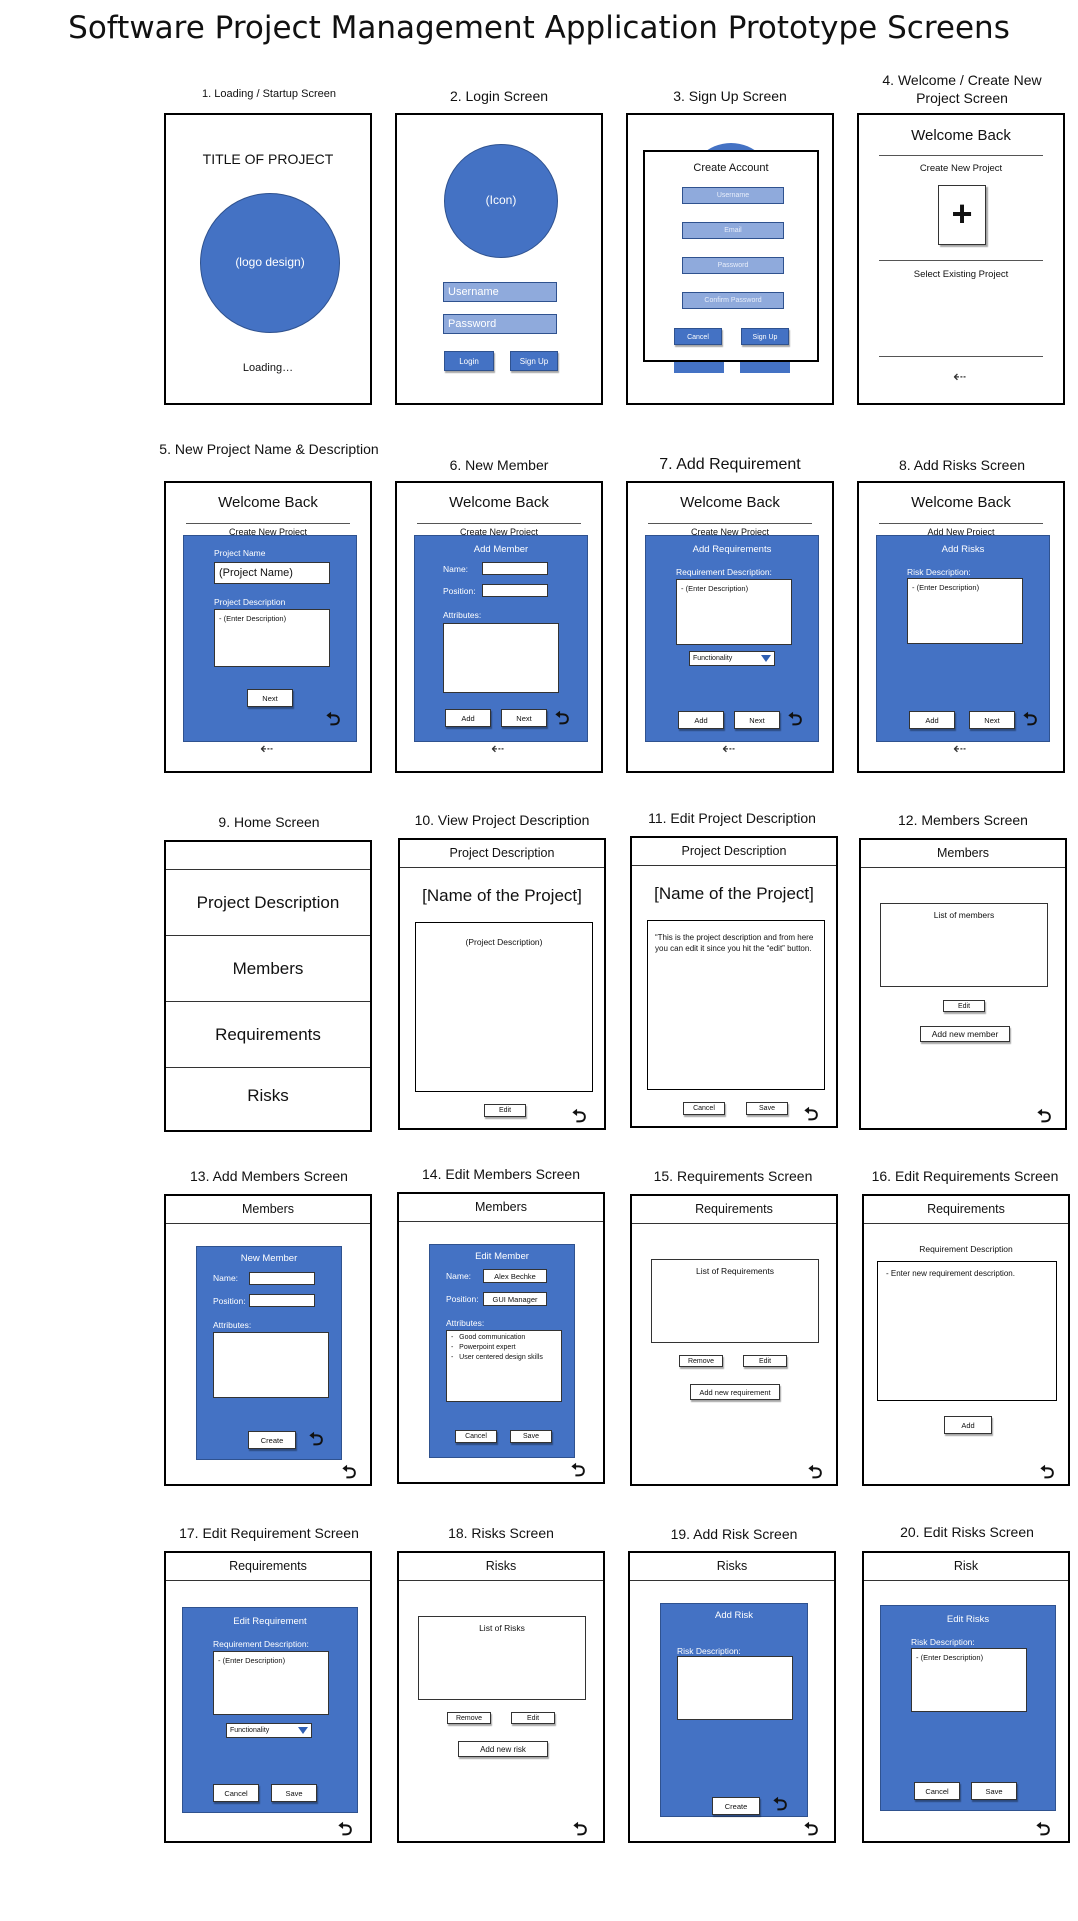 This screenshot has width=1078, height=1921. I want to click on requirements-list: List of Requirements, so click(735, 1301).